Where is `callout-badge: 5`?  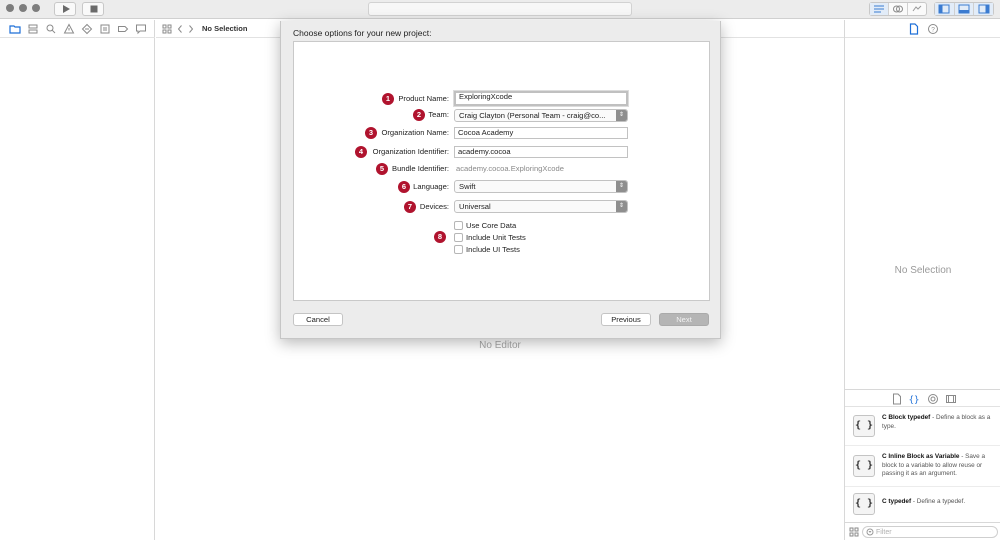
callout-badge: 5 is located at coordinates (382, 169).